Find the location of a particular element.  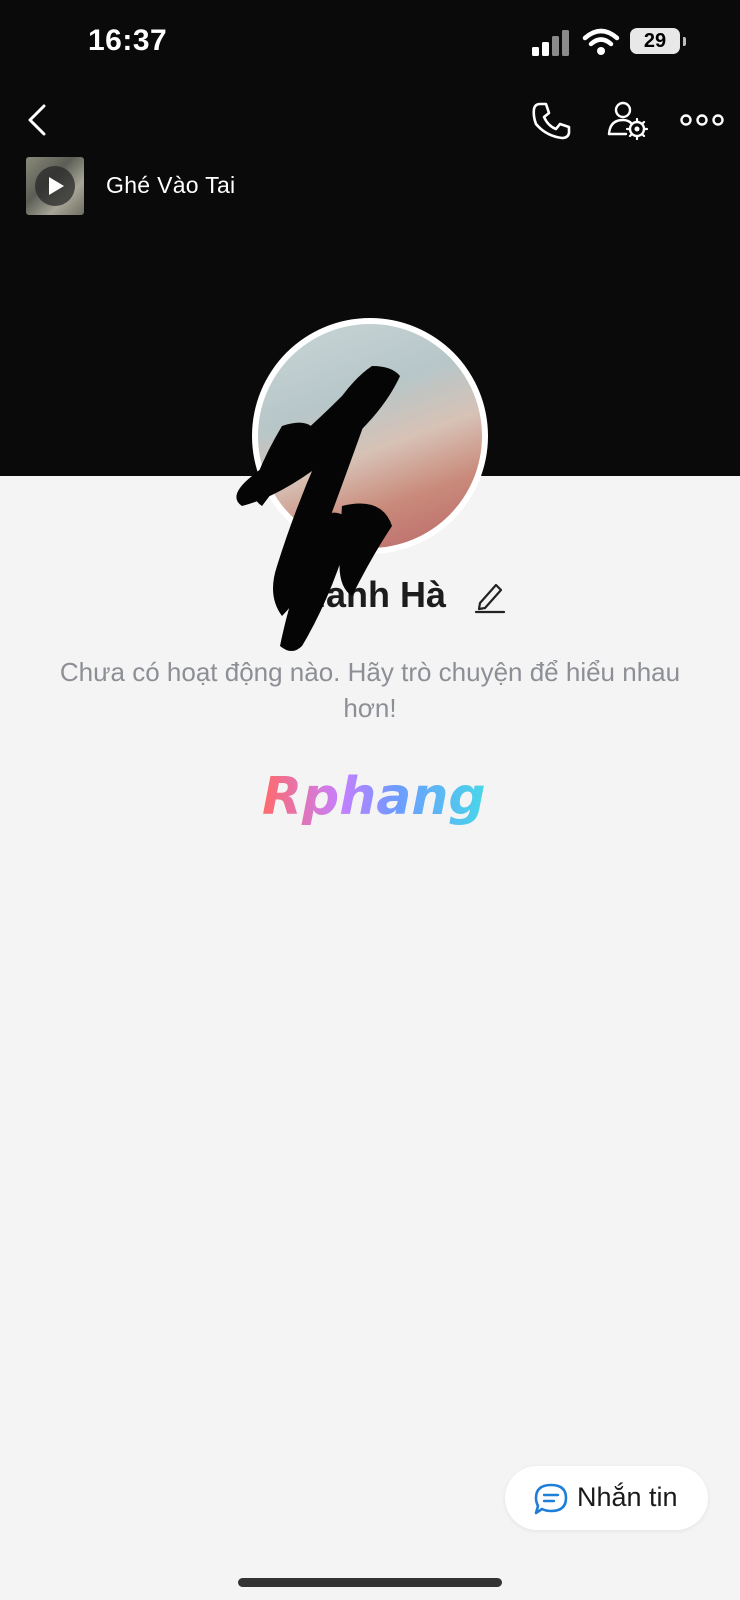

chat-bubble-icon is located at coordinates (551, 1499).